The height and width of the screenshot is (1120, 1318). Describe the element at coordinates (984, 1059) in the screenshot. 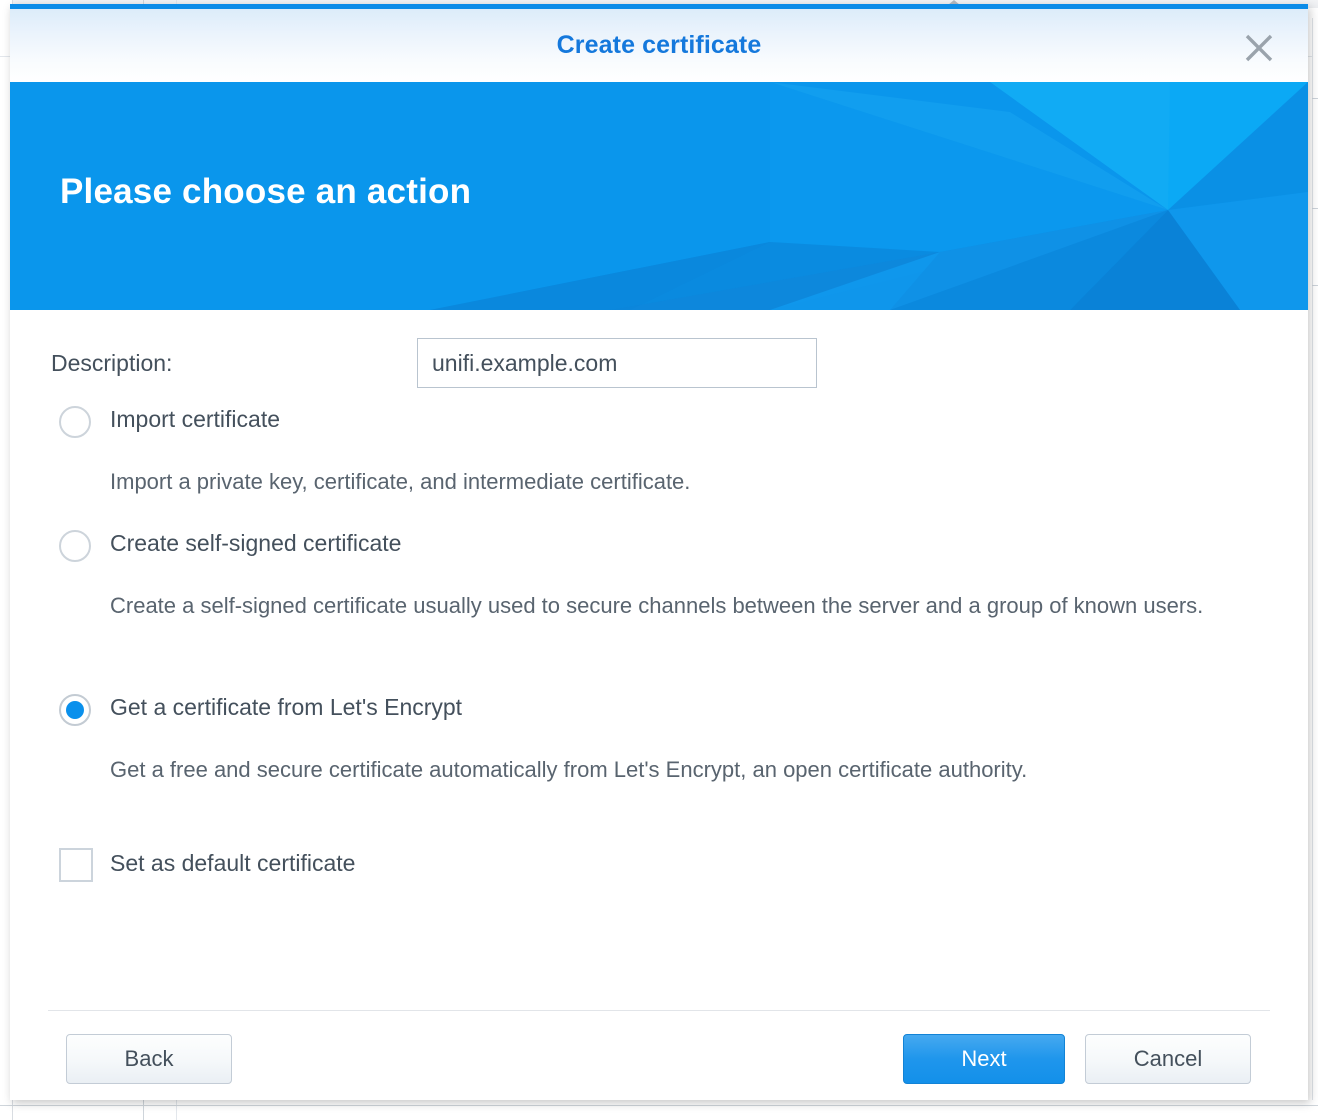

I see `next-button: Next` at that location.